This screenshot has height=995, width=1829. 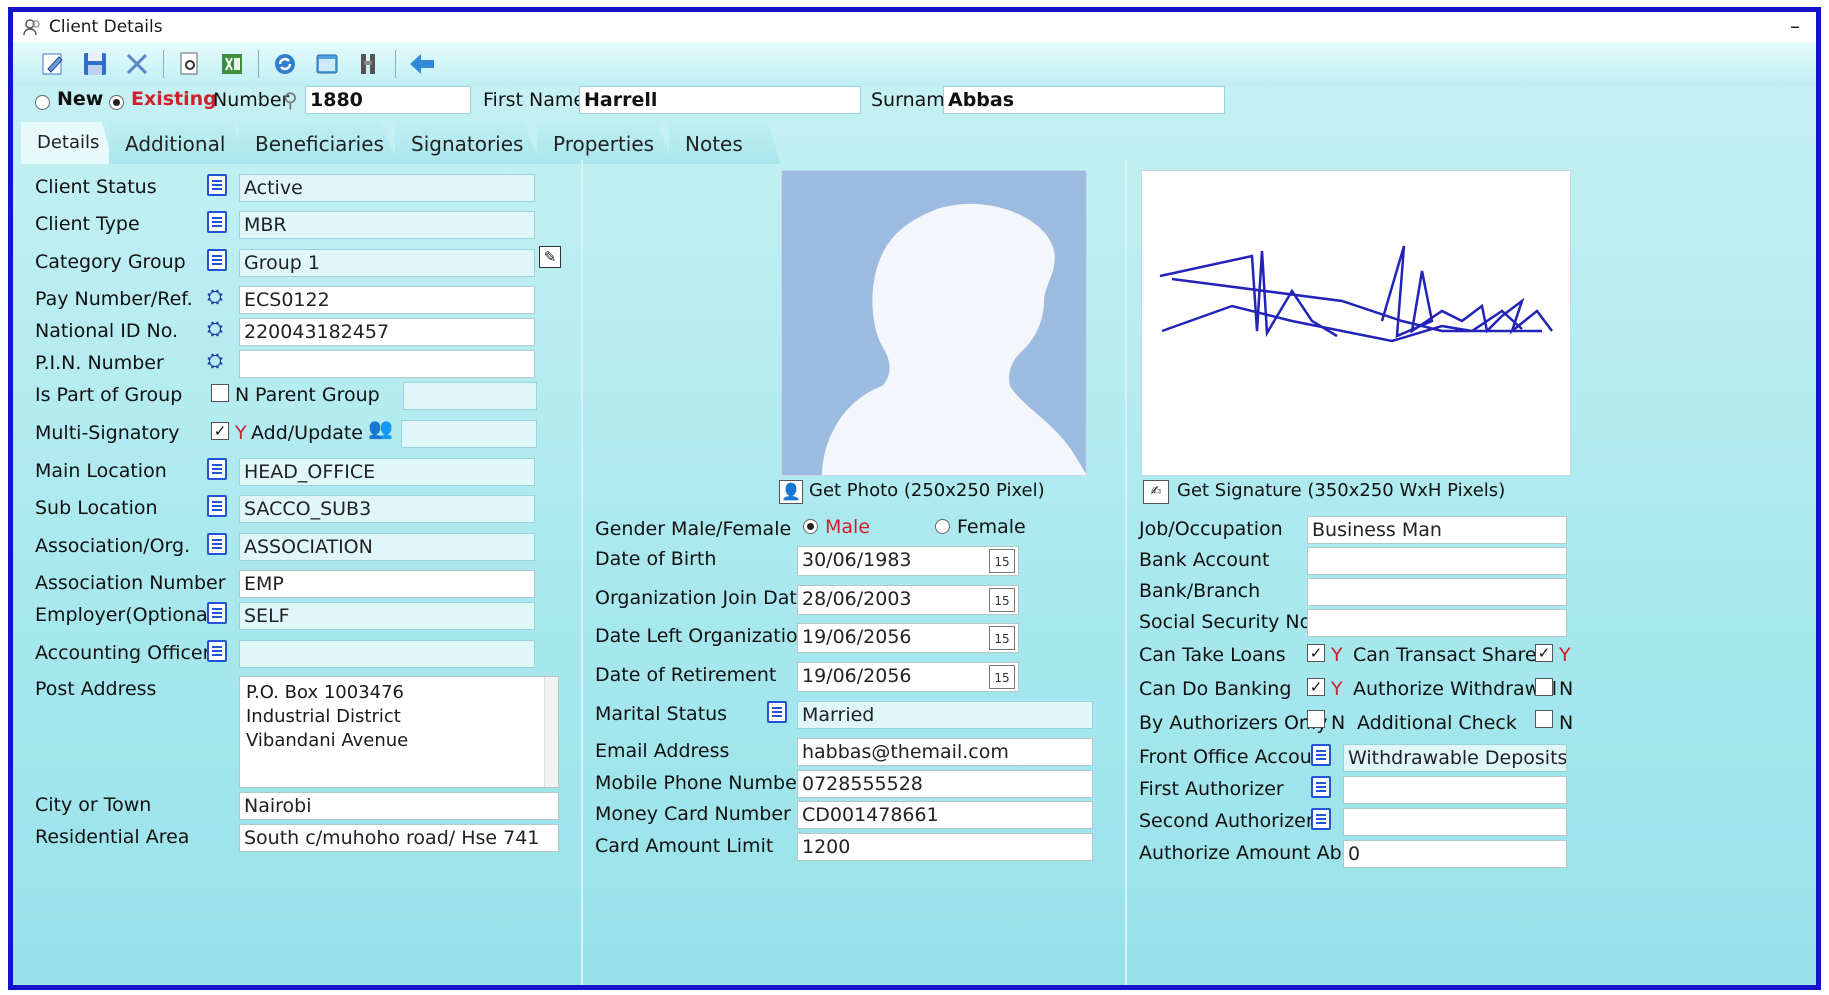 What do you see at coordinates (1321, 787) in the screenshot?
I see `first-authorizer-lookup-icon` at bounding box center [1321, 787].